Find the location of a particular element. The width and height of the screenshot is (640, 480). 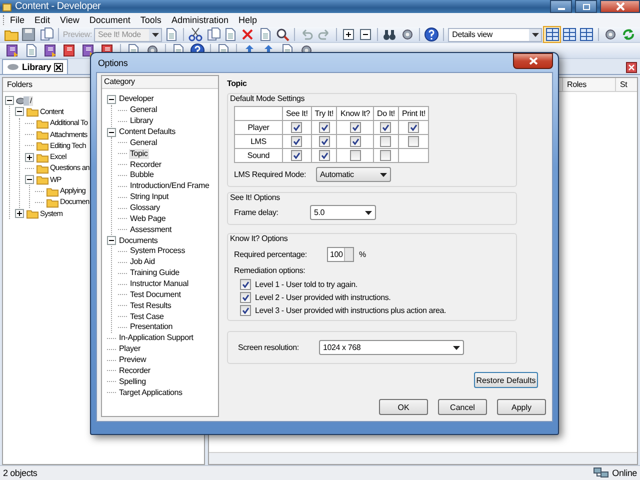

resolution-dropdown: 1024 x 768 is located at coordinates (391, 347).